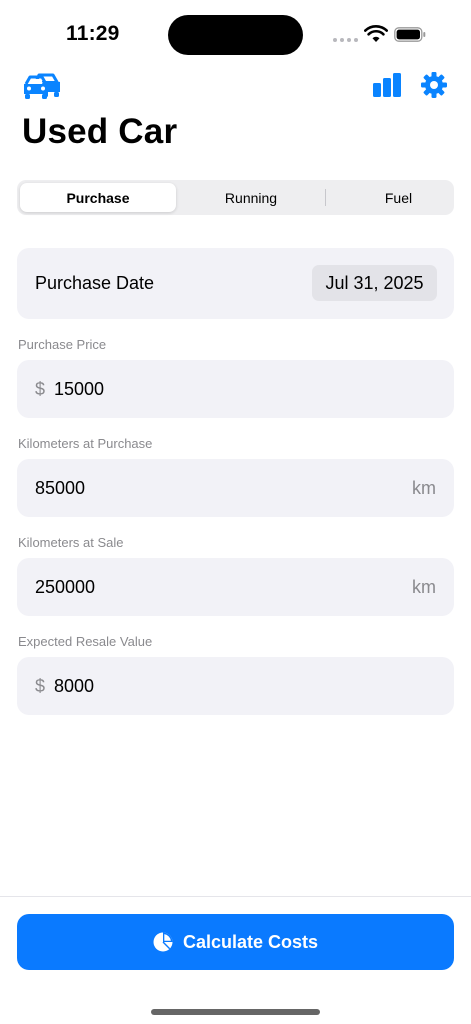 This screenshot has width=471, height=1024. Describe the element at coordinates (251, 197) in the screenshot. I see `tab-running: Running` at that location.